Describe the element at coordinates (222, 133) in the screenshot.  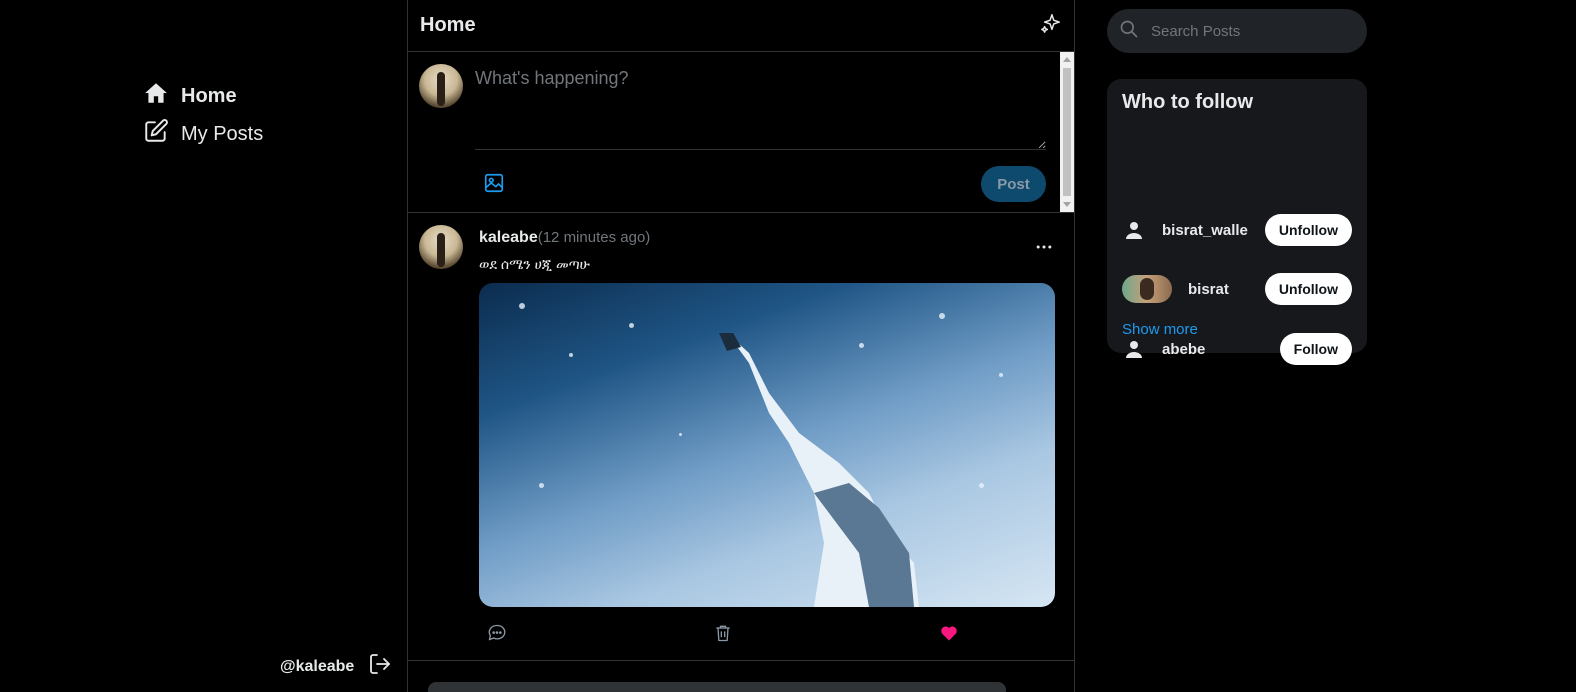
I see `nav-my-posts-label: My Posts` at that location.